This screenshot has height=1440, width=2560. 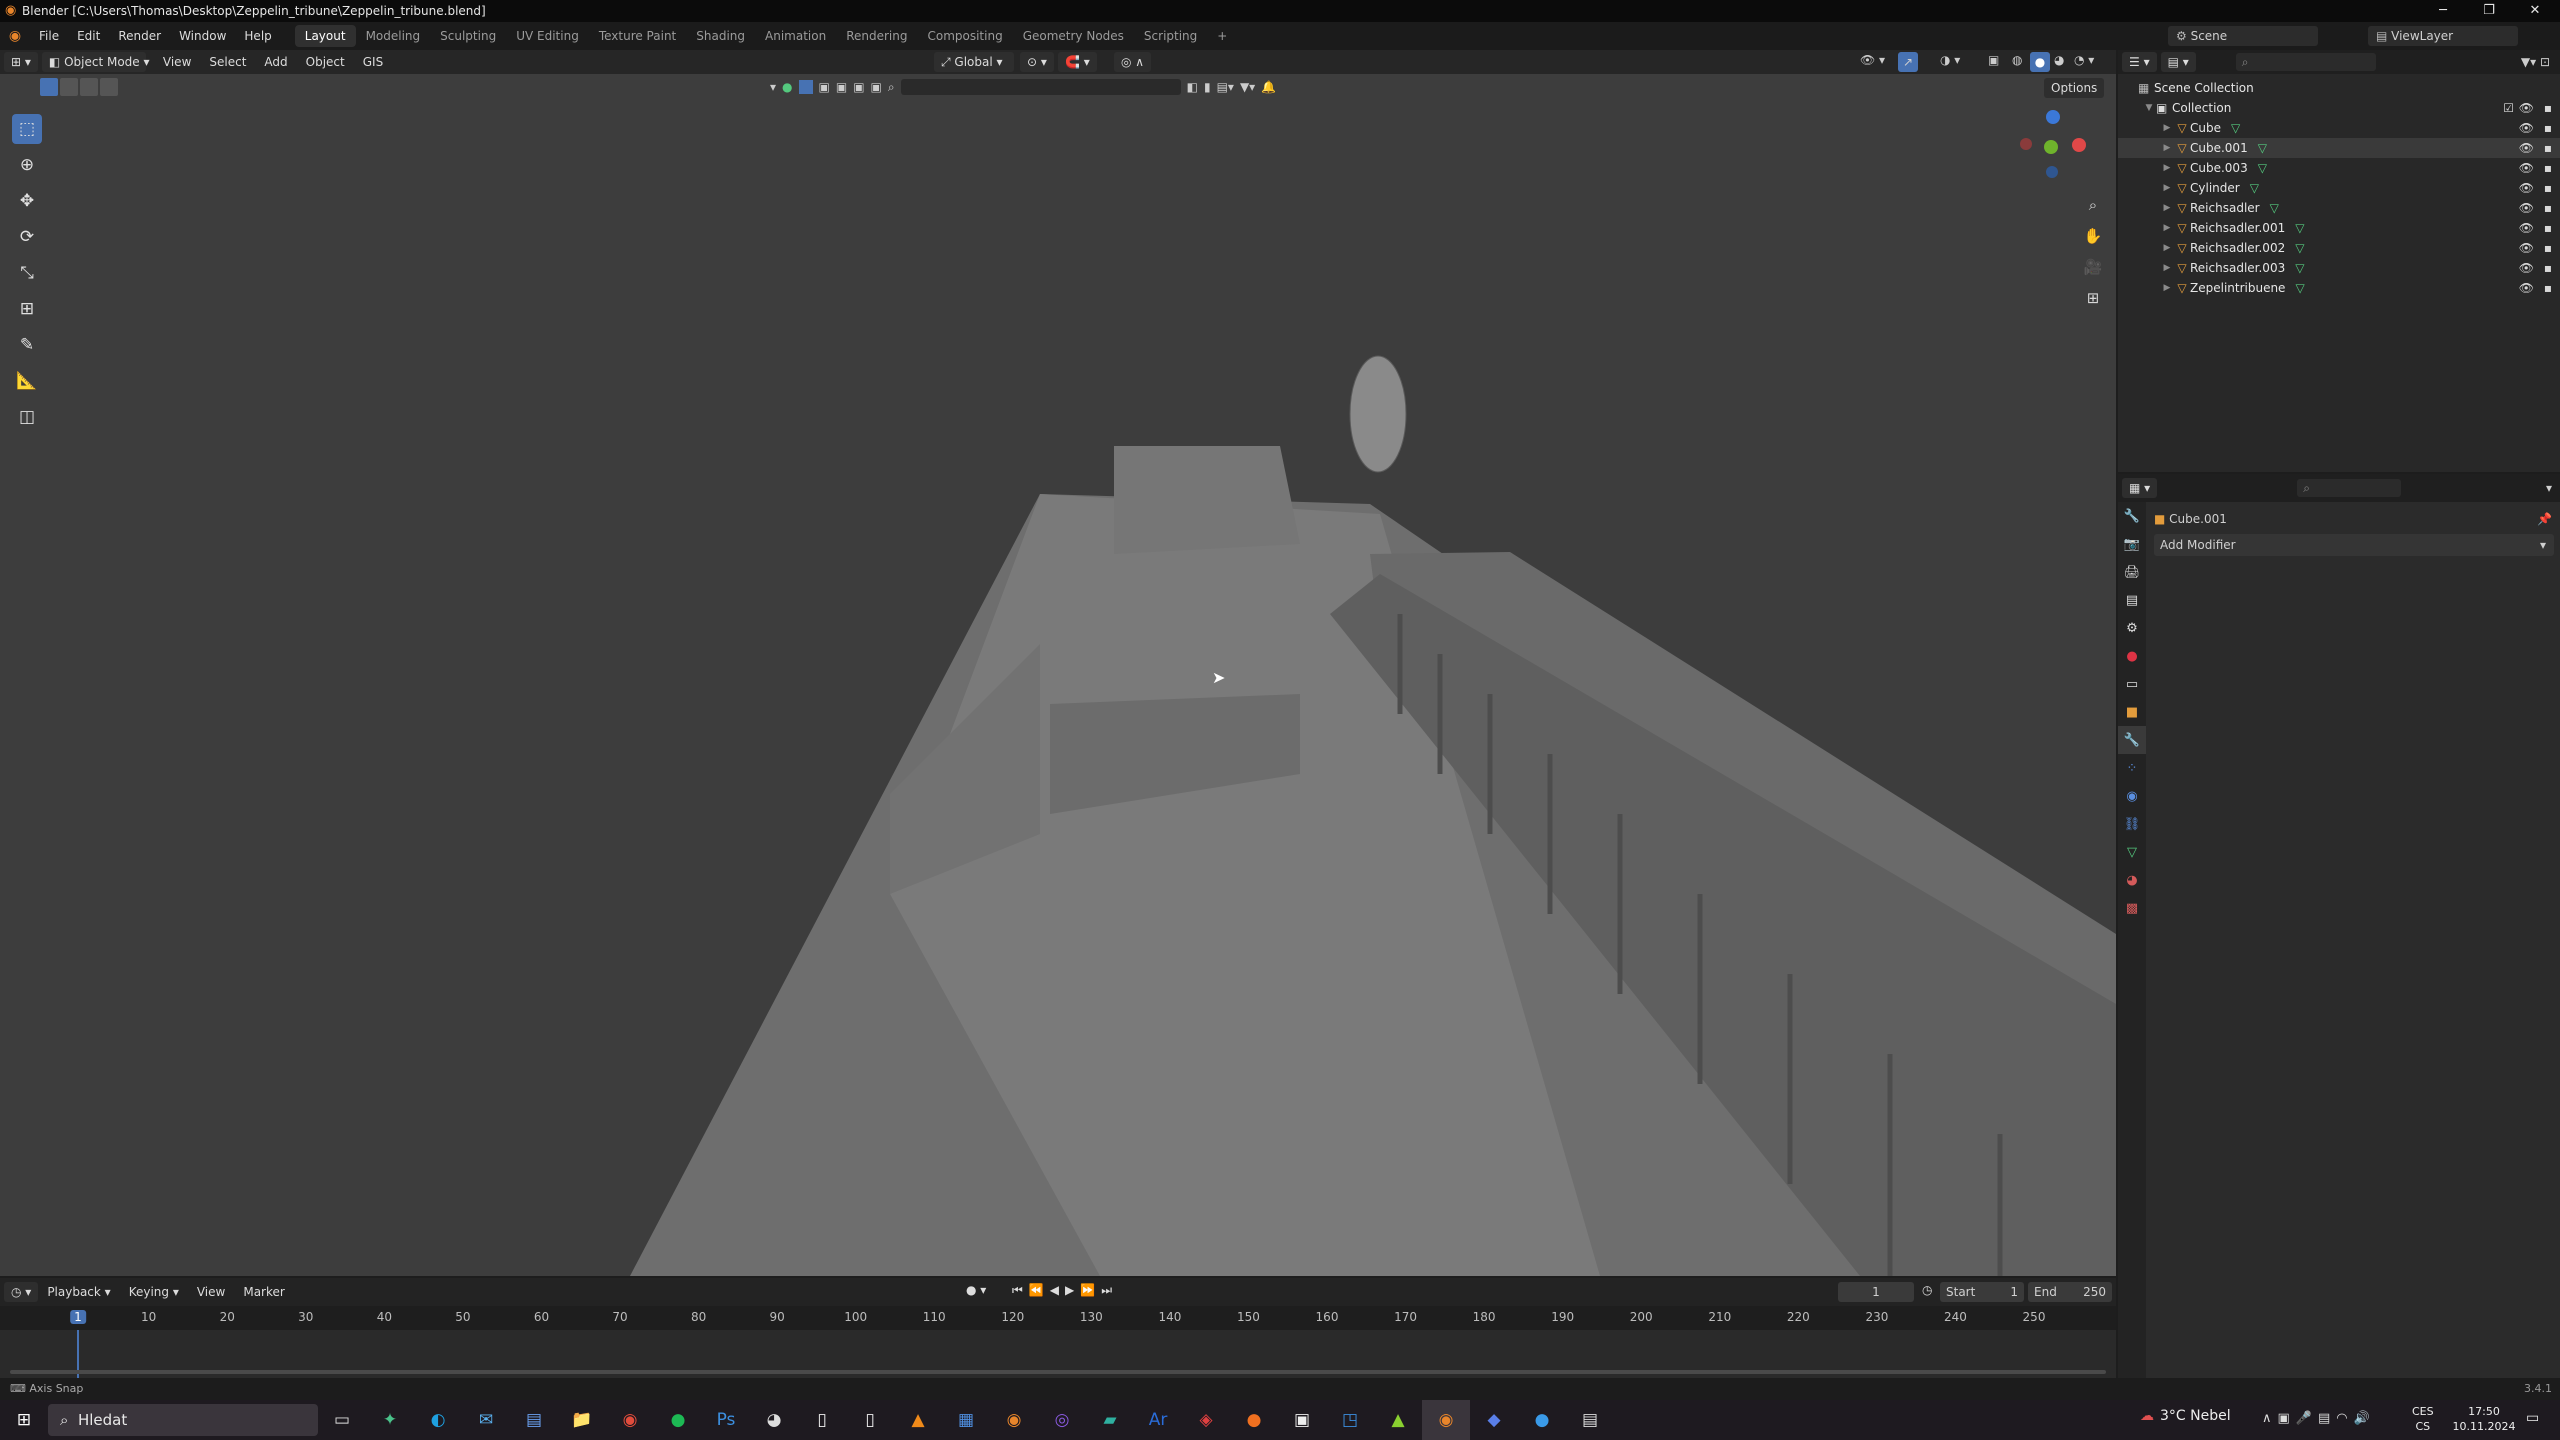 What do you see at coordinates (27, 273) in the screenshot?
I see `scale-tool: ⤡` at bounding box center [27, 273].